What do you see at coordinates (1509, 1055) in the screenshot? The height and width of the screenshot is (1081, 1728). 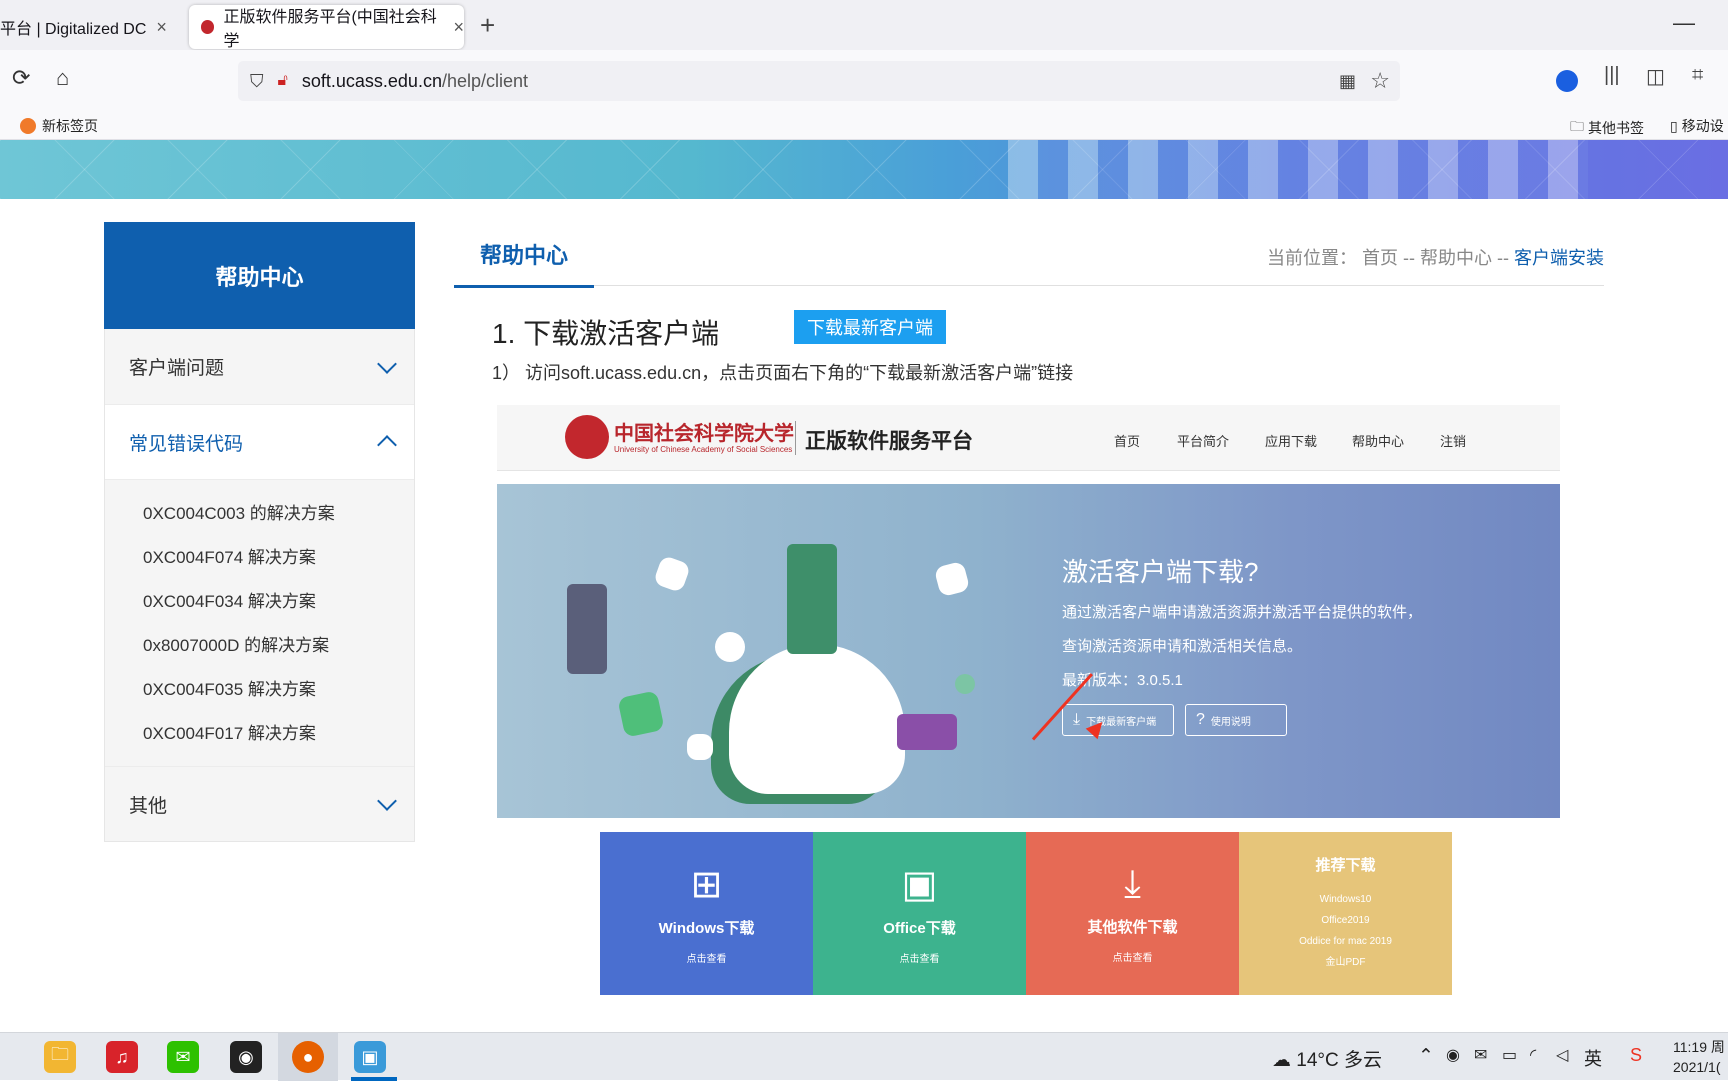 I see `battery-icon: ▭` at bounding box center [1509, 1055].